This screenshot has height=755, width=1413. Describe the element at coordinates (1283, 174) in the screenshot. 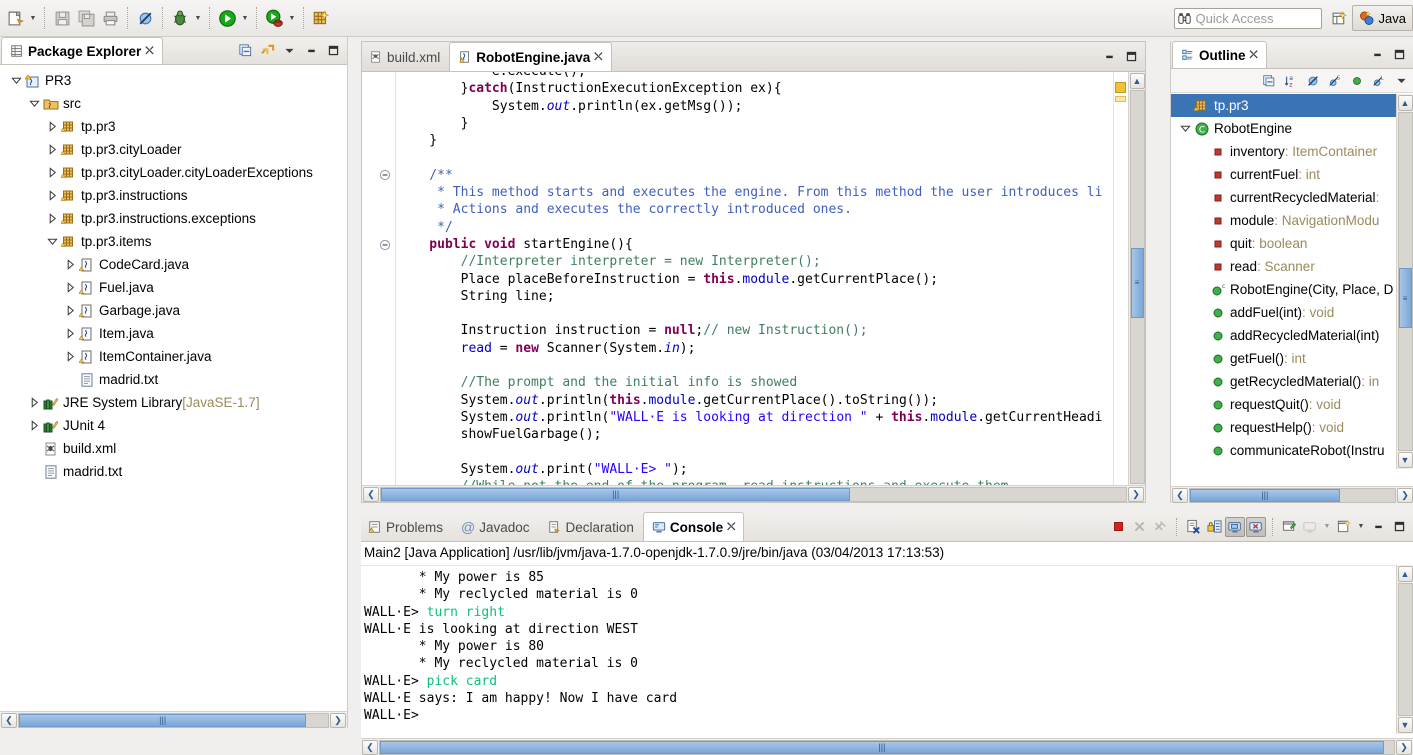

I see `outline-item: currentFuel : int` at that location.